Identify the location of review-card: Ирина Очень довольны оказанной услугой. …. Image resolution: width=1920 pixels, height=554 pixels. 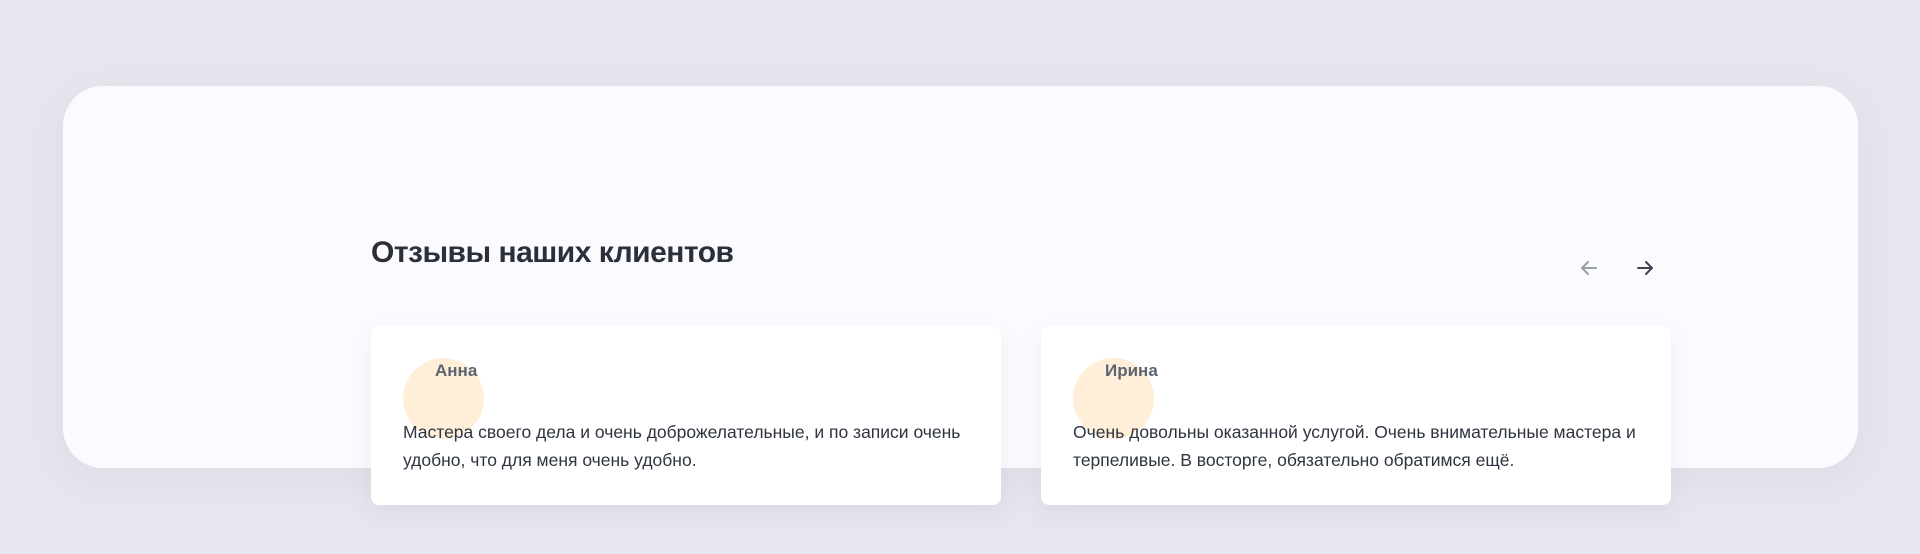
(1356, 415).